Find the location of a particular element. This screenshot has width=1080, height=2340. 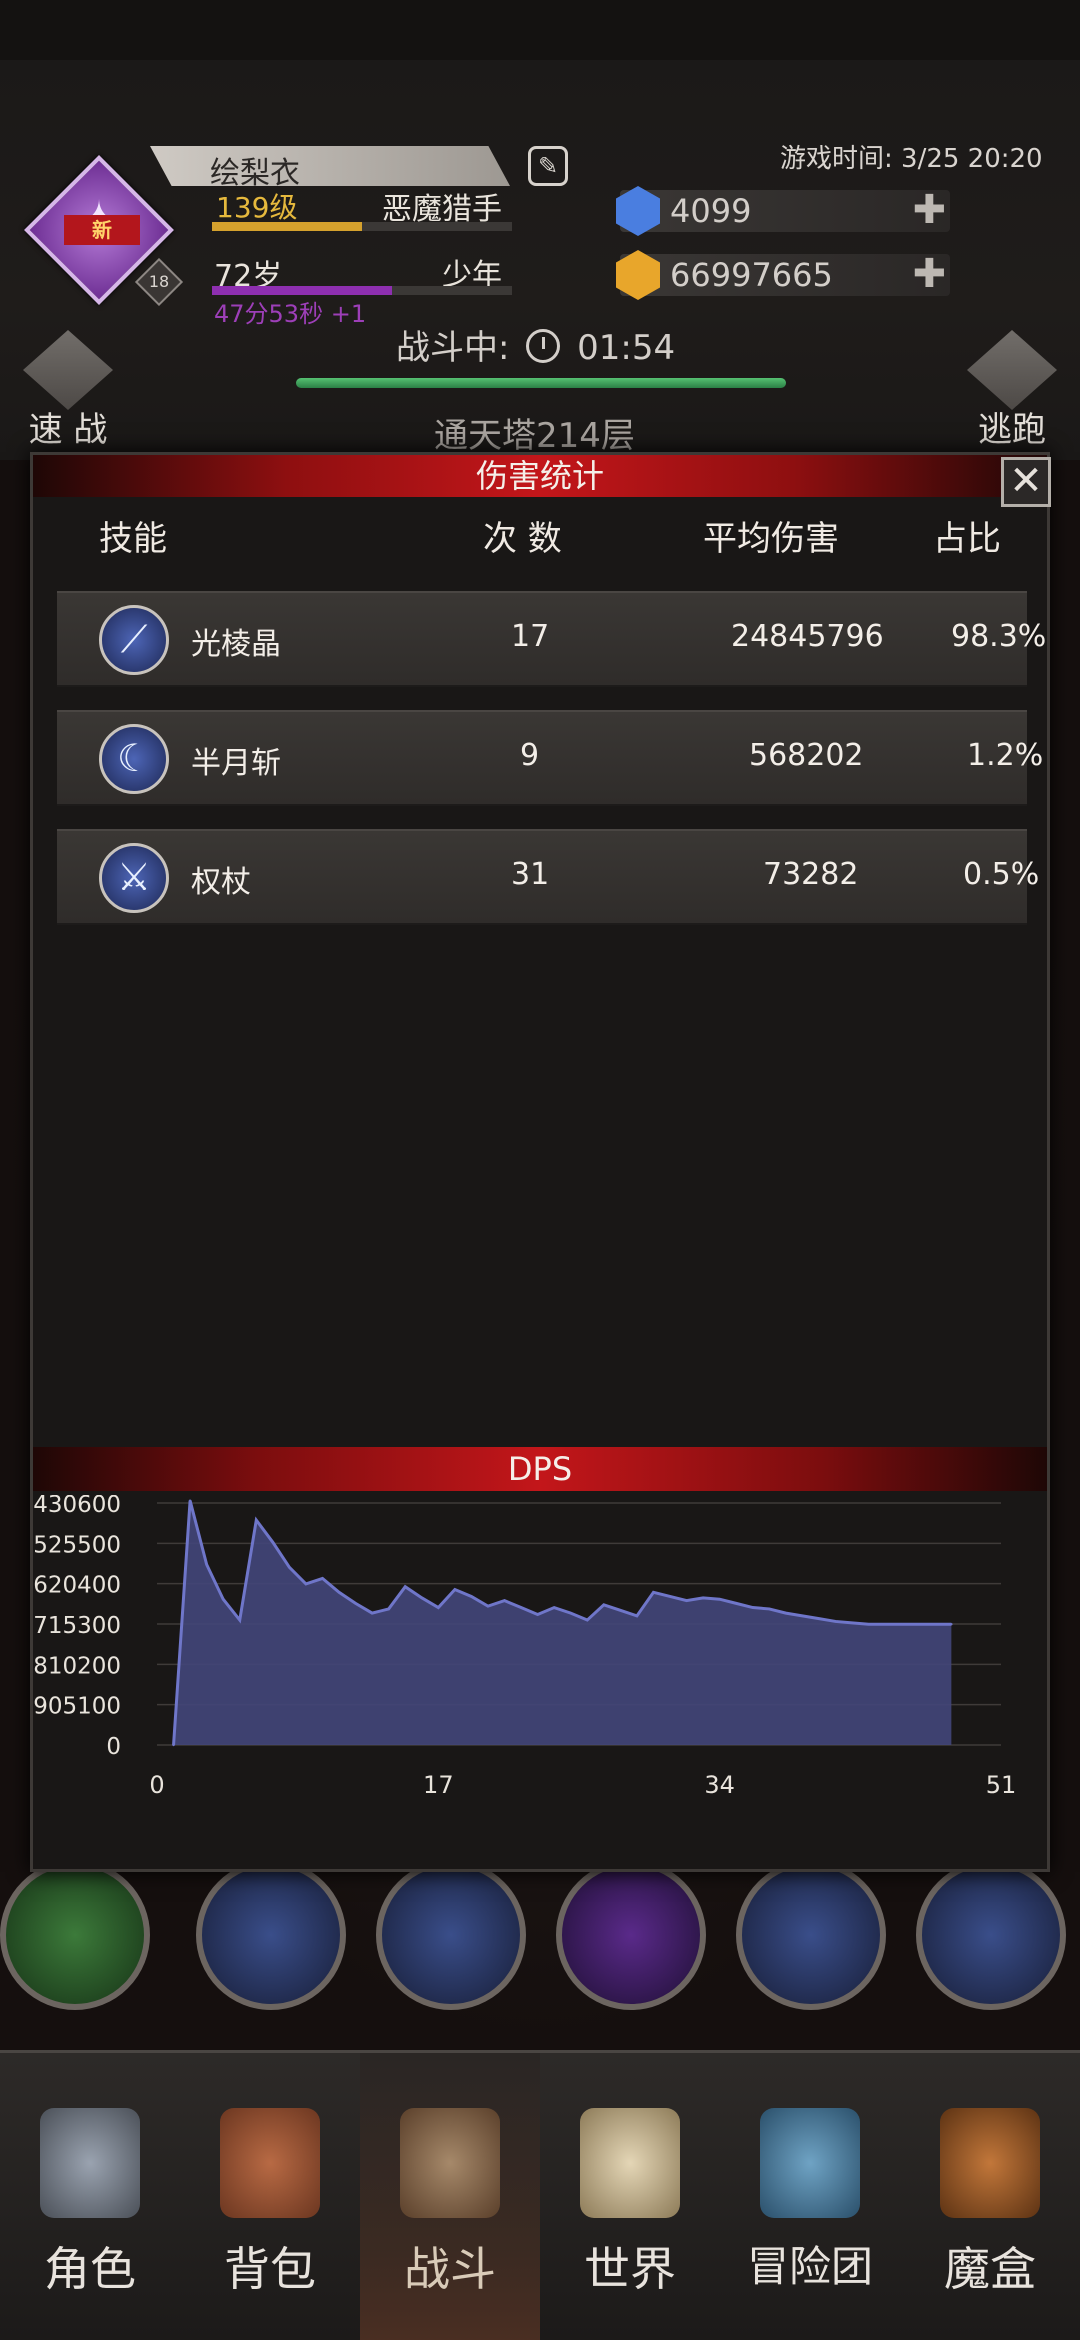

column-avg-damage: 平均伤害 is located at coordinates (771, 539).